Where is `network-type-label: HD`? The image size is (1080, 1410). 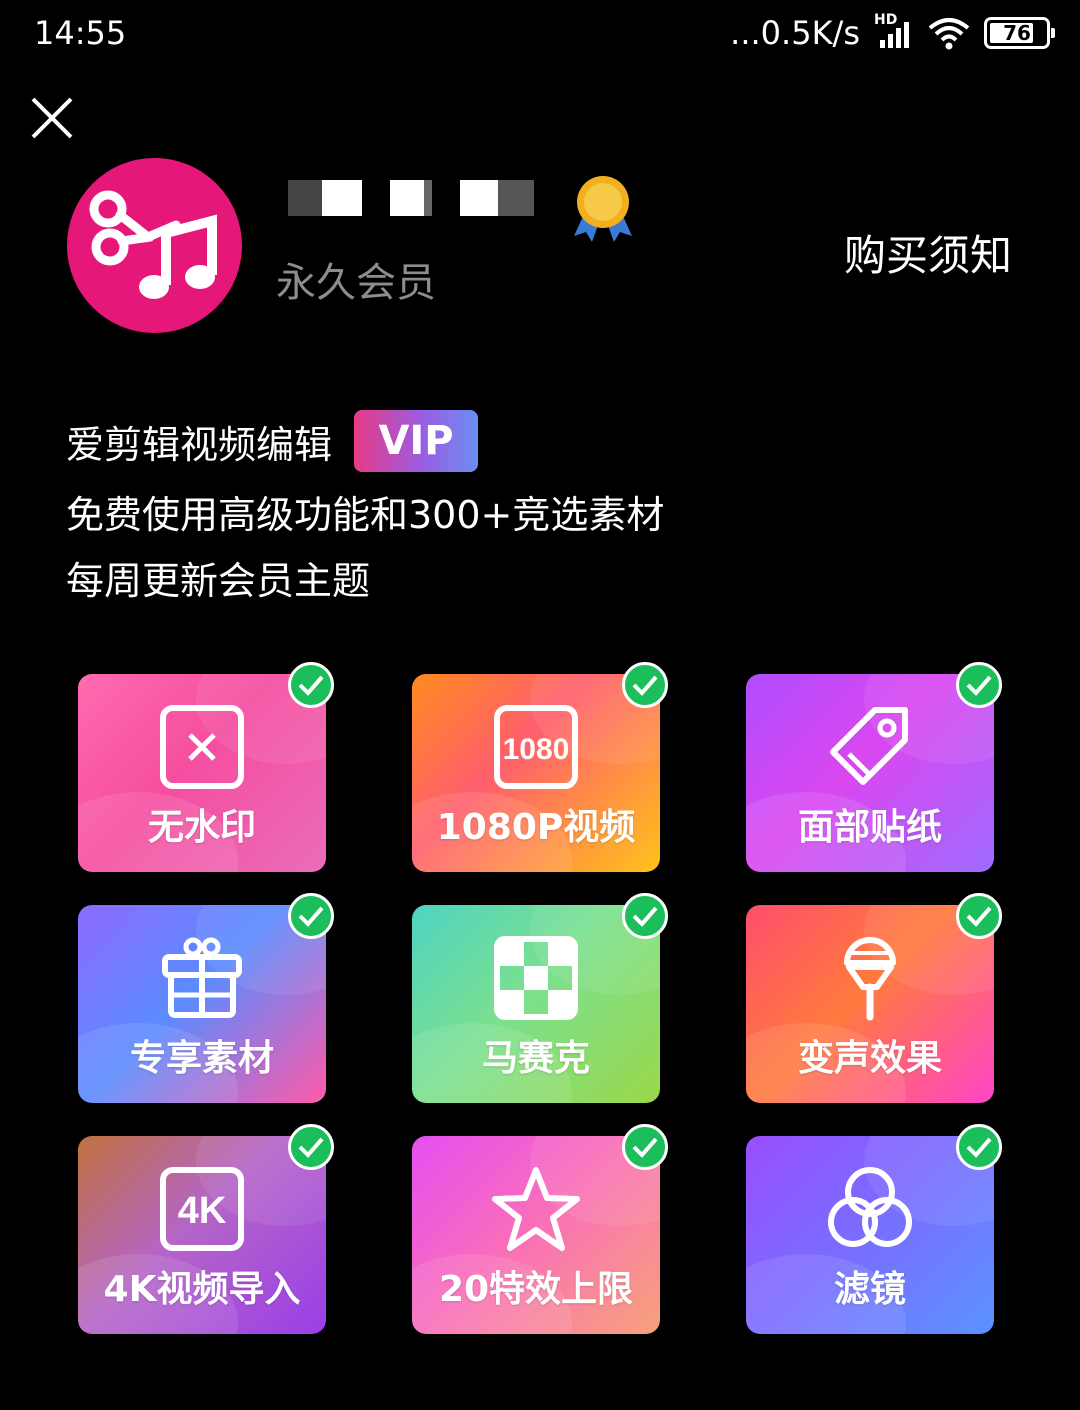
network-type-label: HD is located at coordinates (886, 20).